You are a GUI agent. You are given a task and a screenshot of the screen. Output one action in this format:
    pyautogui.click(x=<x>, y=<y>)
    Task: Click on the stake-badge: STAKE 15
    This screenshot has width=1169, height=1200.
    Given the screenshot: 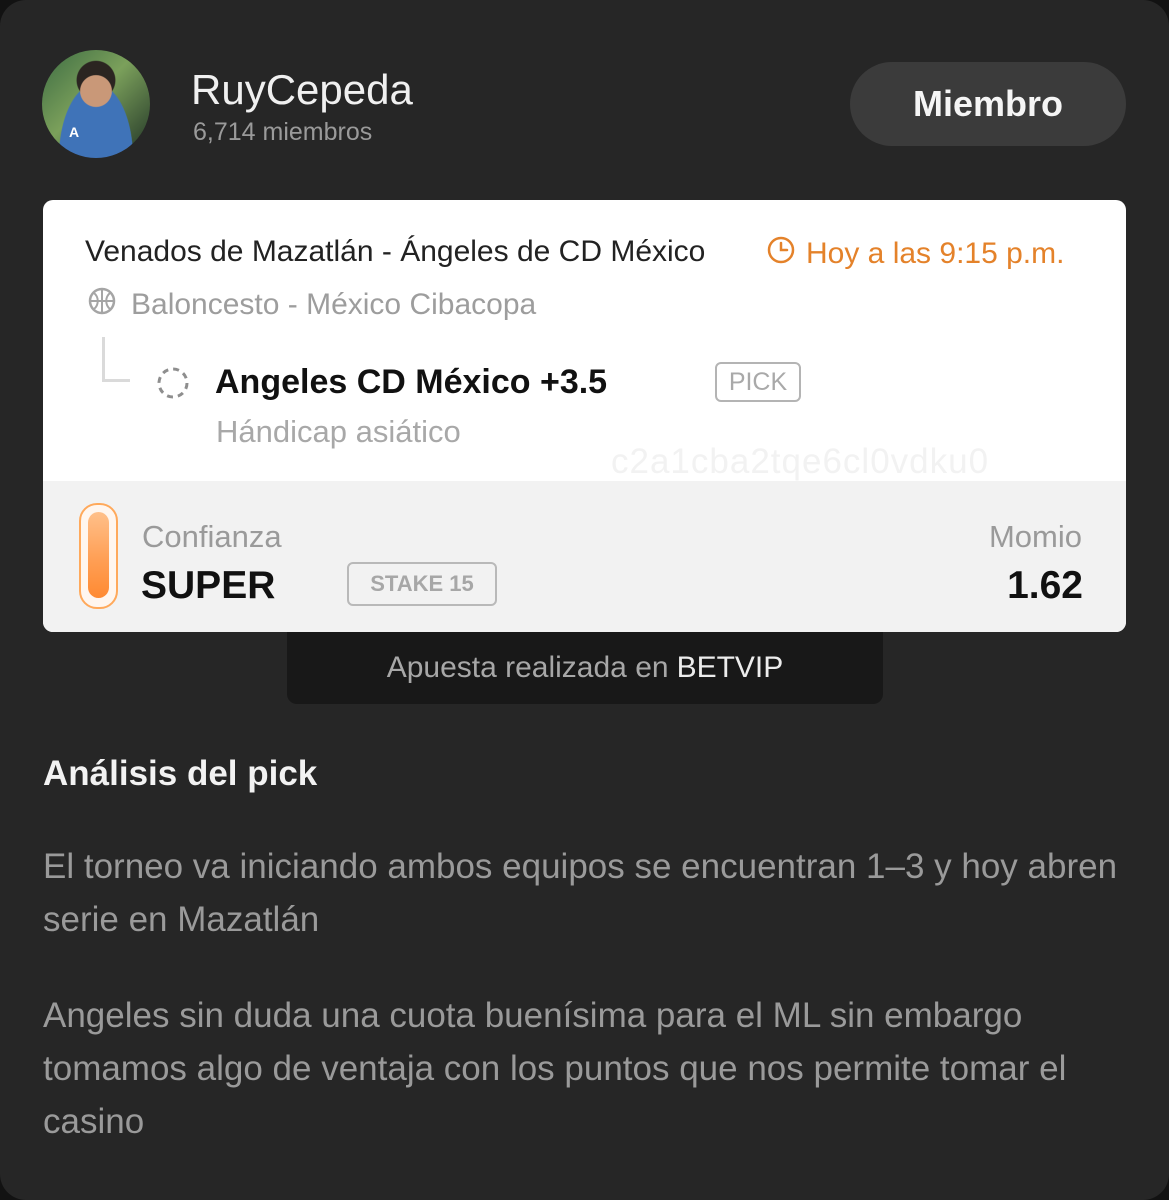 What is the action you would take?
    pyautogui.click(x=422, y=584)
    